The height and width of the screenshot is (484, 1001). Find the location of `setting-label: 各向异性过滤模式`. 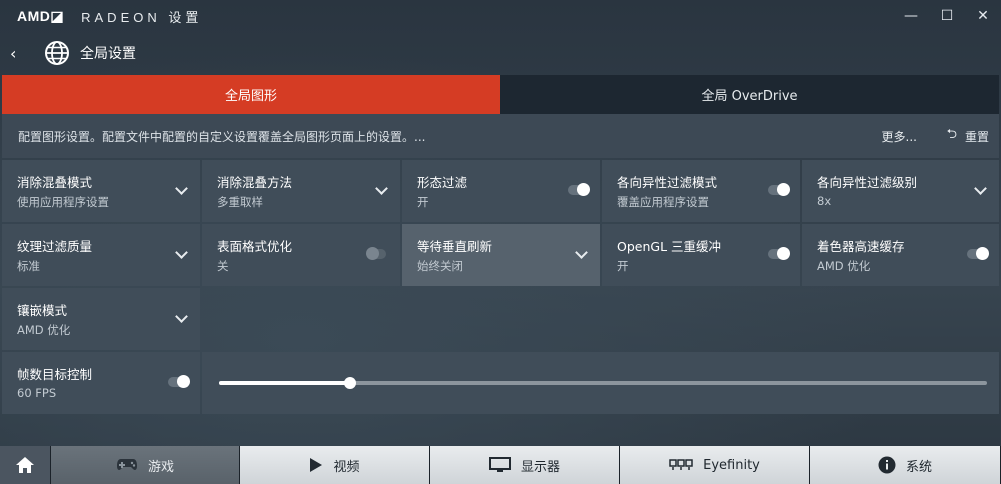

setting-label: 各向异性过滤模式 is located at coordinates (667, 182).